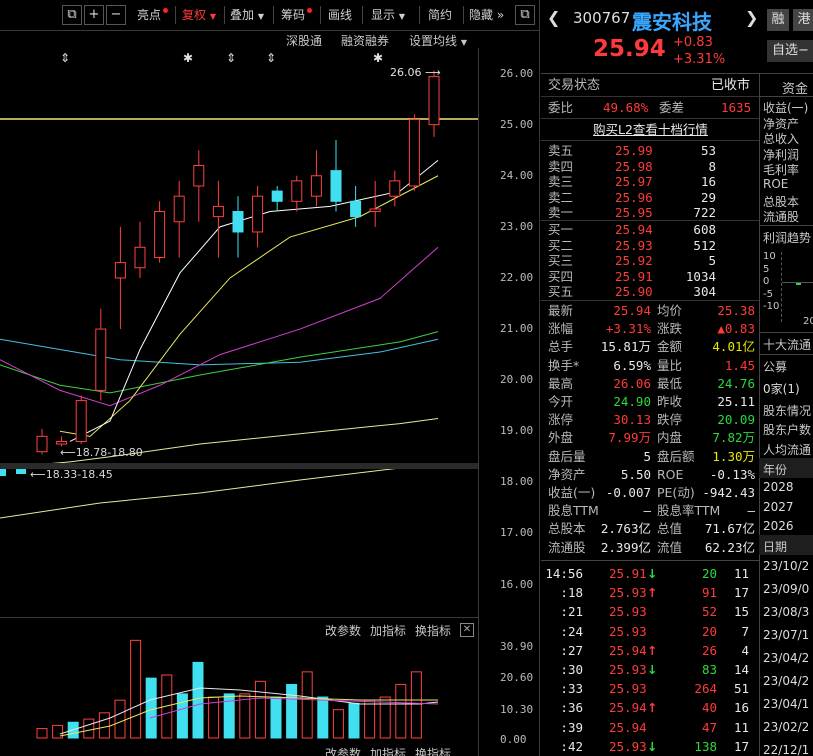  What do you see at coordinates (775, 547) in the screenshot?
I see `date-label: 日期` at bounding box center [775, 547].